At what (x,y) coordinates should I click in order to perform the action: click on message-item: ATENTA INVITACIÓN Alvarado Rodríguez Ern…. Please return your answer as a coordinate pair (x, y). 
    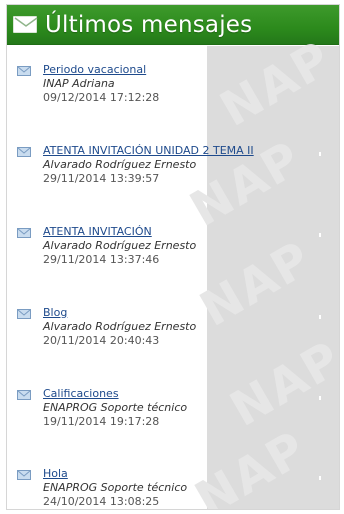
    Looking at the image, I should click on (172, 245).